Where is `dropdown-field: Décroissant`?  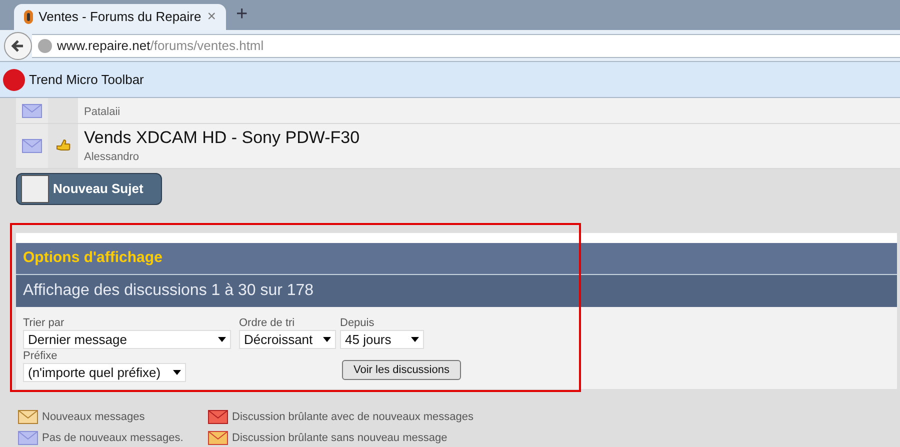 dropdown-field: Décroissant is located at coordinates (287, 339).